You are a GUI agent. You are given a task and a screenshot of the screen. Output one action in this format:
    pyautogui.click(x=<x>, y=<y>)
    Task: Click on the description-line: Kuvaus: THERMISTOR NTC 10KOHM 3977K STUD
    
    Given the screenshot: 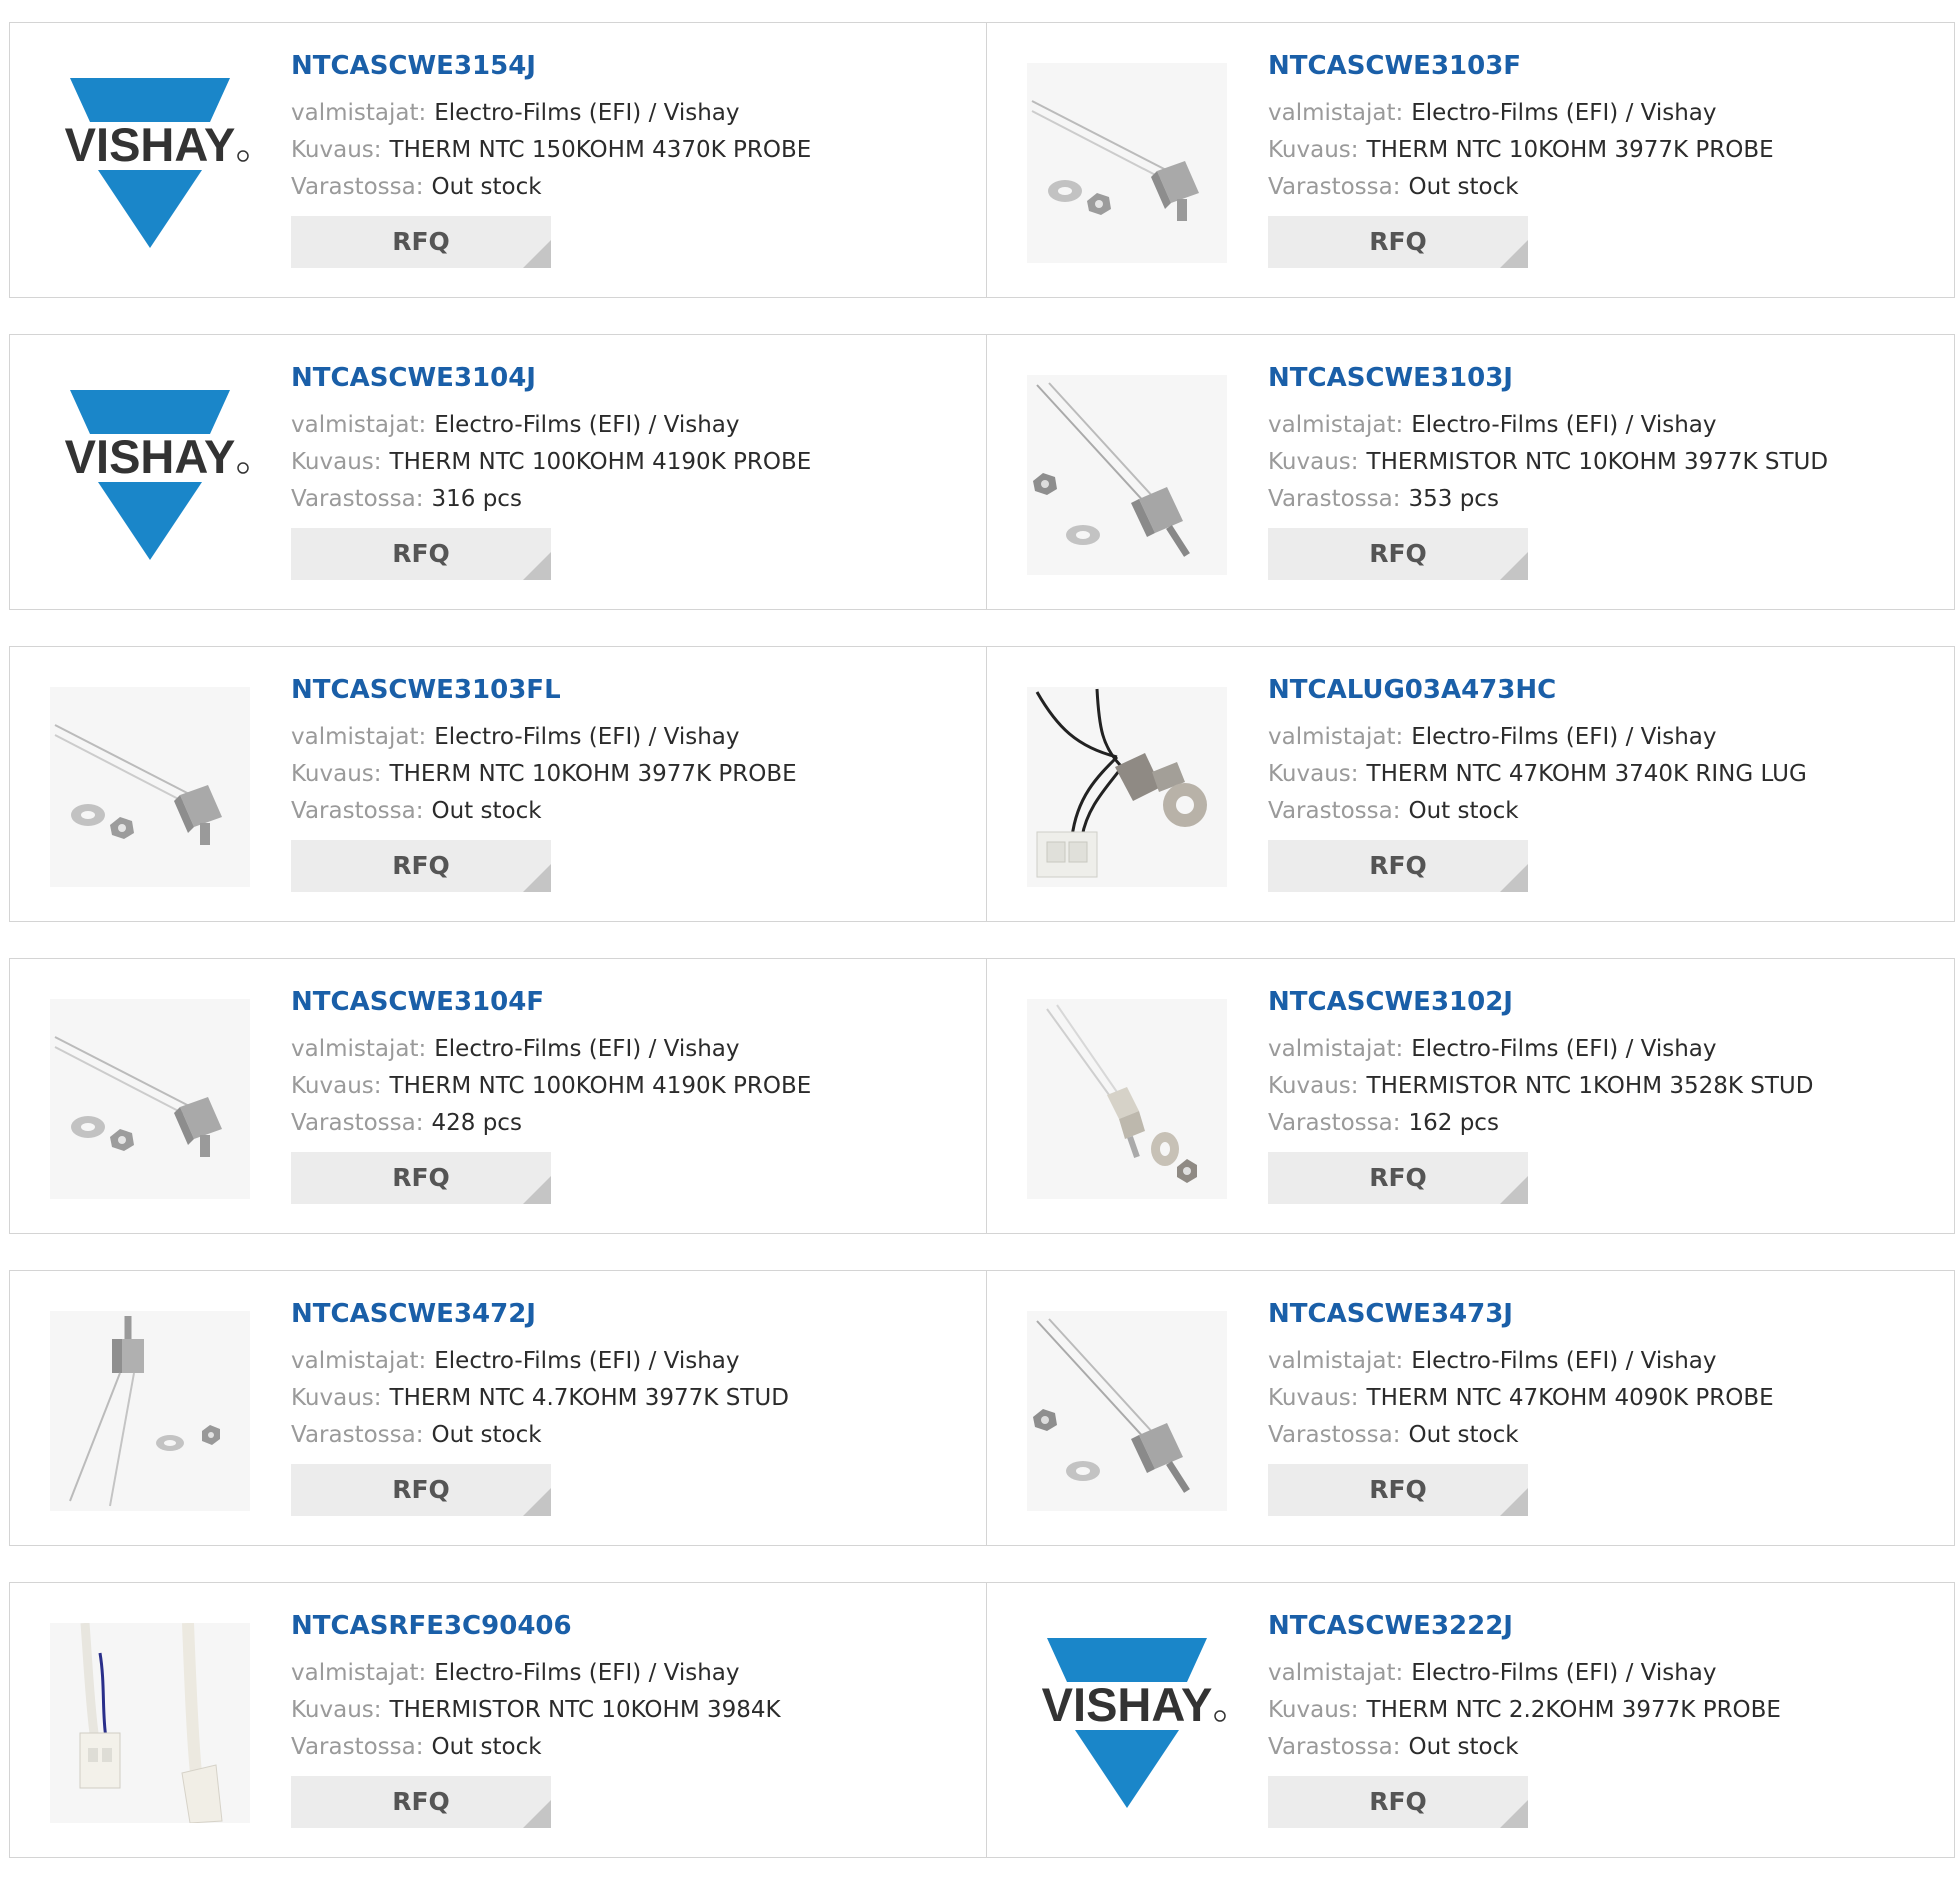 What is the action you would take?
    pyautogui.click(x=1606, y=462)
    